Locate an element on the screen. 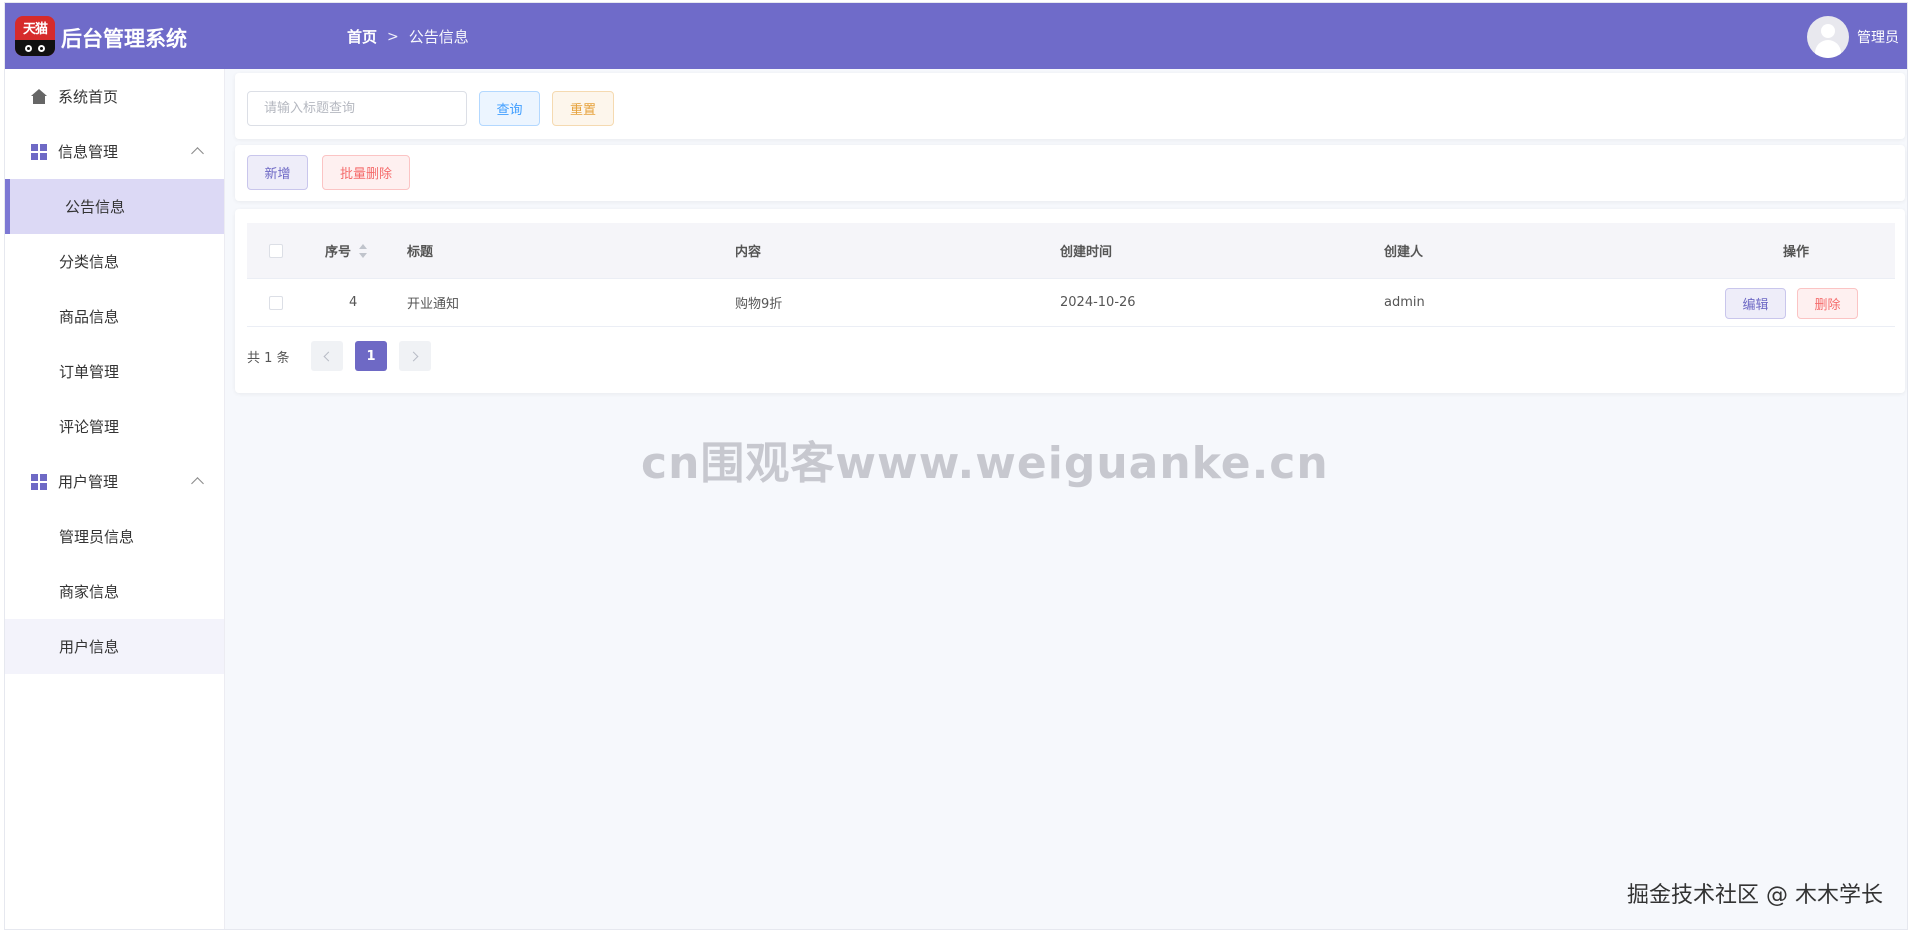 This screenshot has height=934, width=1920. prev-page-button is located at coordinates (327, 356).